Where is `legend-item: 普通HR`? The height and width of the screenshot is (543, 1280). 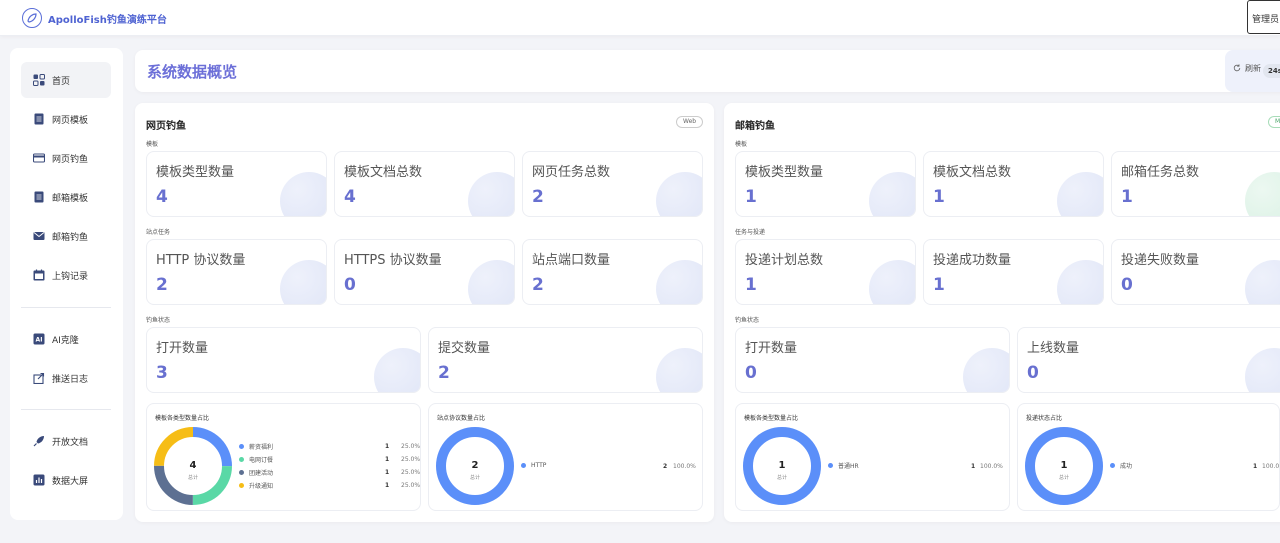 legend-item: 普通HR is located at coordinates (843, 466).